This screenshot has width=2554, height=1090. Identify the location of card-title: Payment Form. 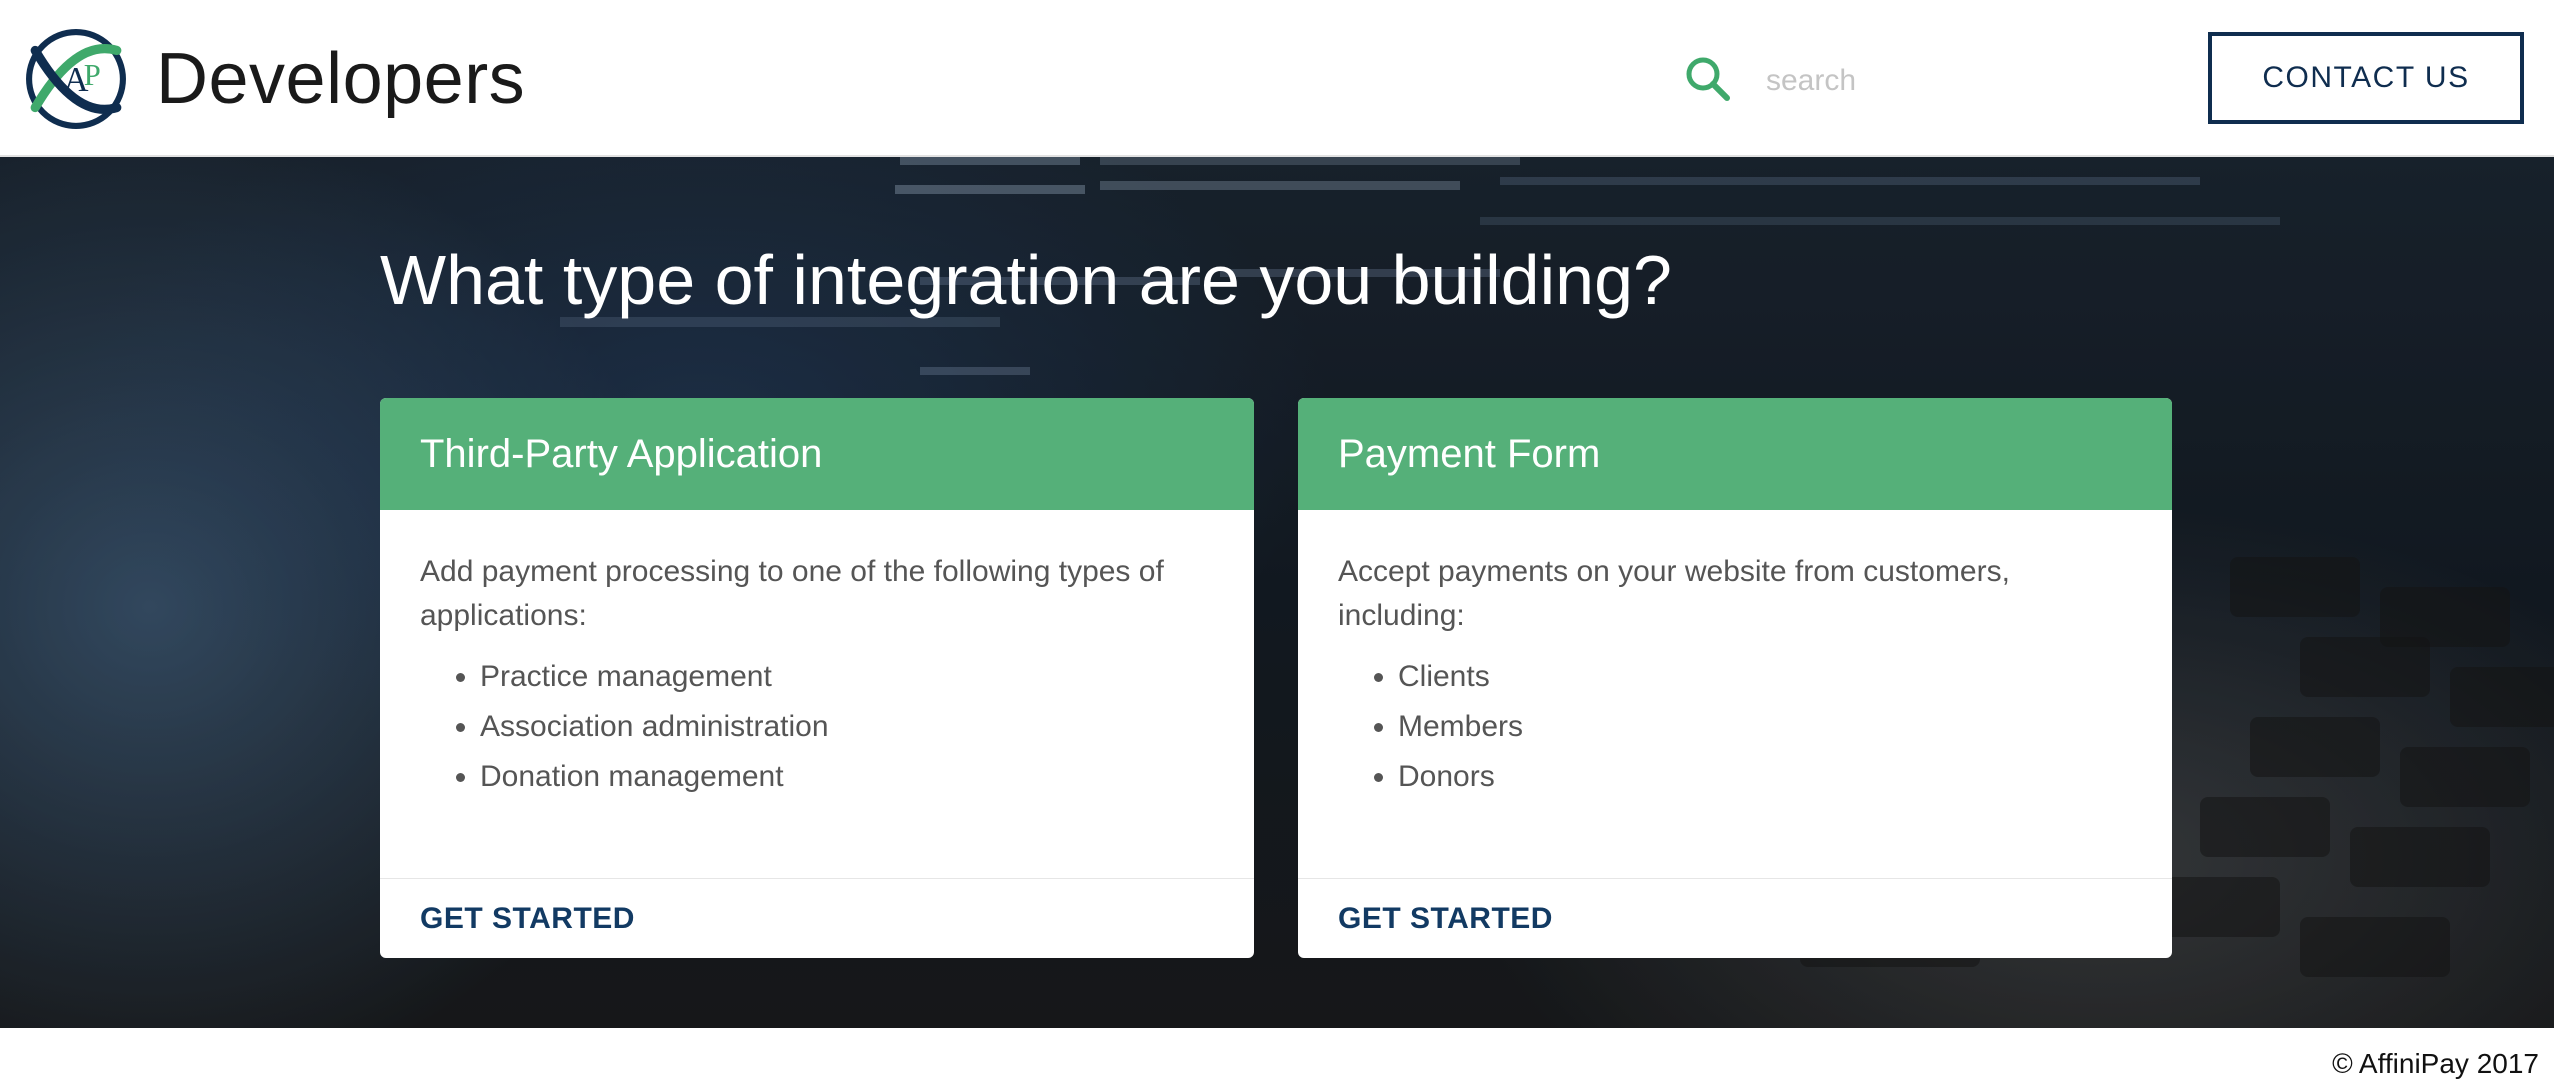
(1735, 454).